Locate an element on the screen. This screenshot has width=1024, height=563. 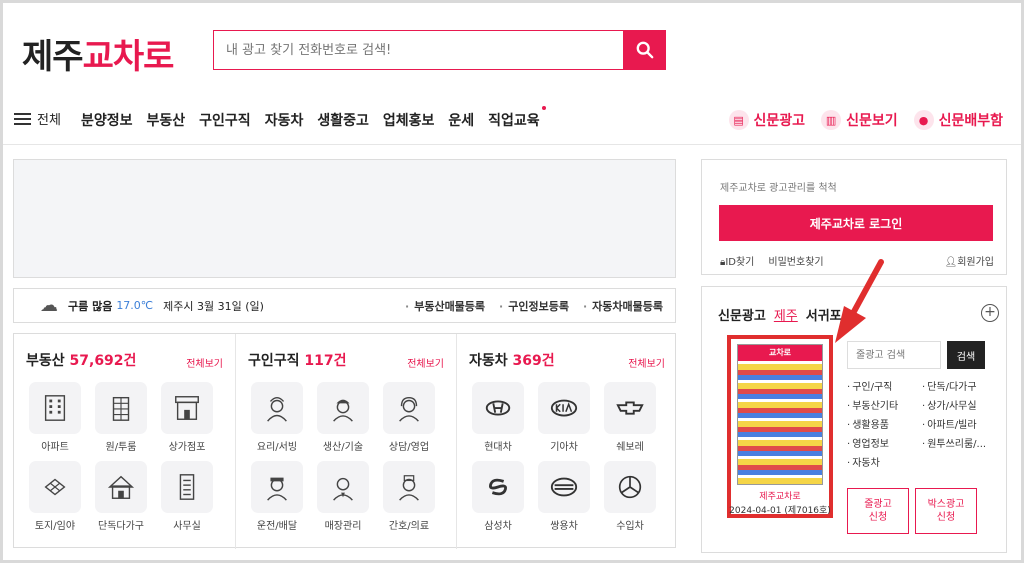
category-item-sales: 상담/영업 is located at coordinates (409, 417).